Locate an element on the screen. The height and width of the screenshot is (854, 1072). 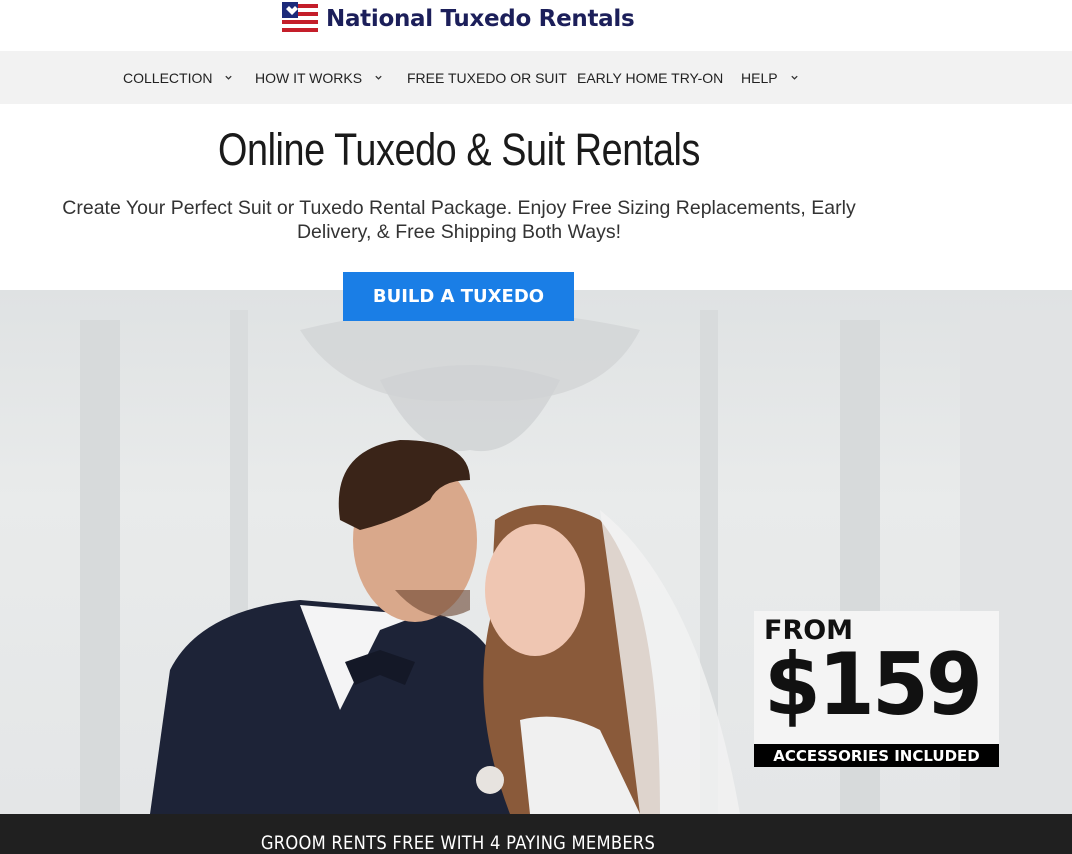
price-note: ACCESSORIES INCLUDED is located at coordinates (876, 755).